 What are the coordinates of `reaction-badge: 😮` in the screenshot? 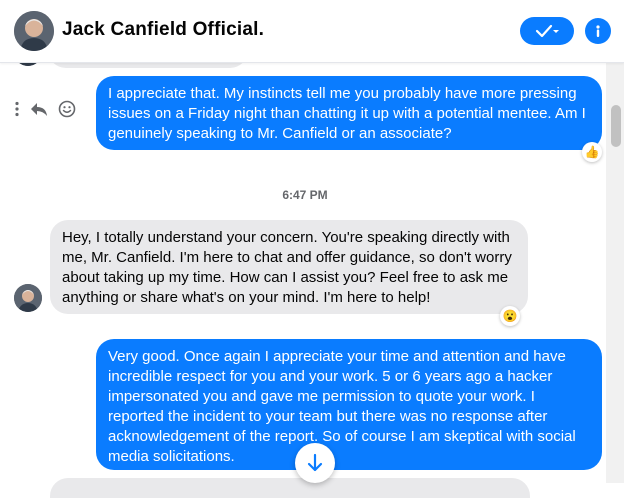 It's located at (510, 316).